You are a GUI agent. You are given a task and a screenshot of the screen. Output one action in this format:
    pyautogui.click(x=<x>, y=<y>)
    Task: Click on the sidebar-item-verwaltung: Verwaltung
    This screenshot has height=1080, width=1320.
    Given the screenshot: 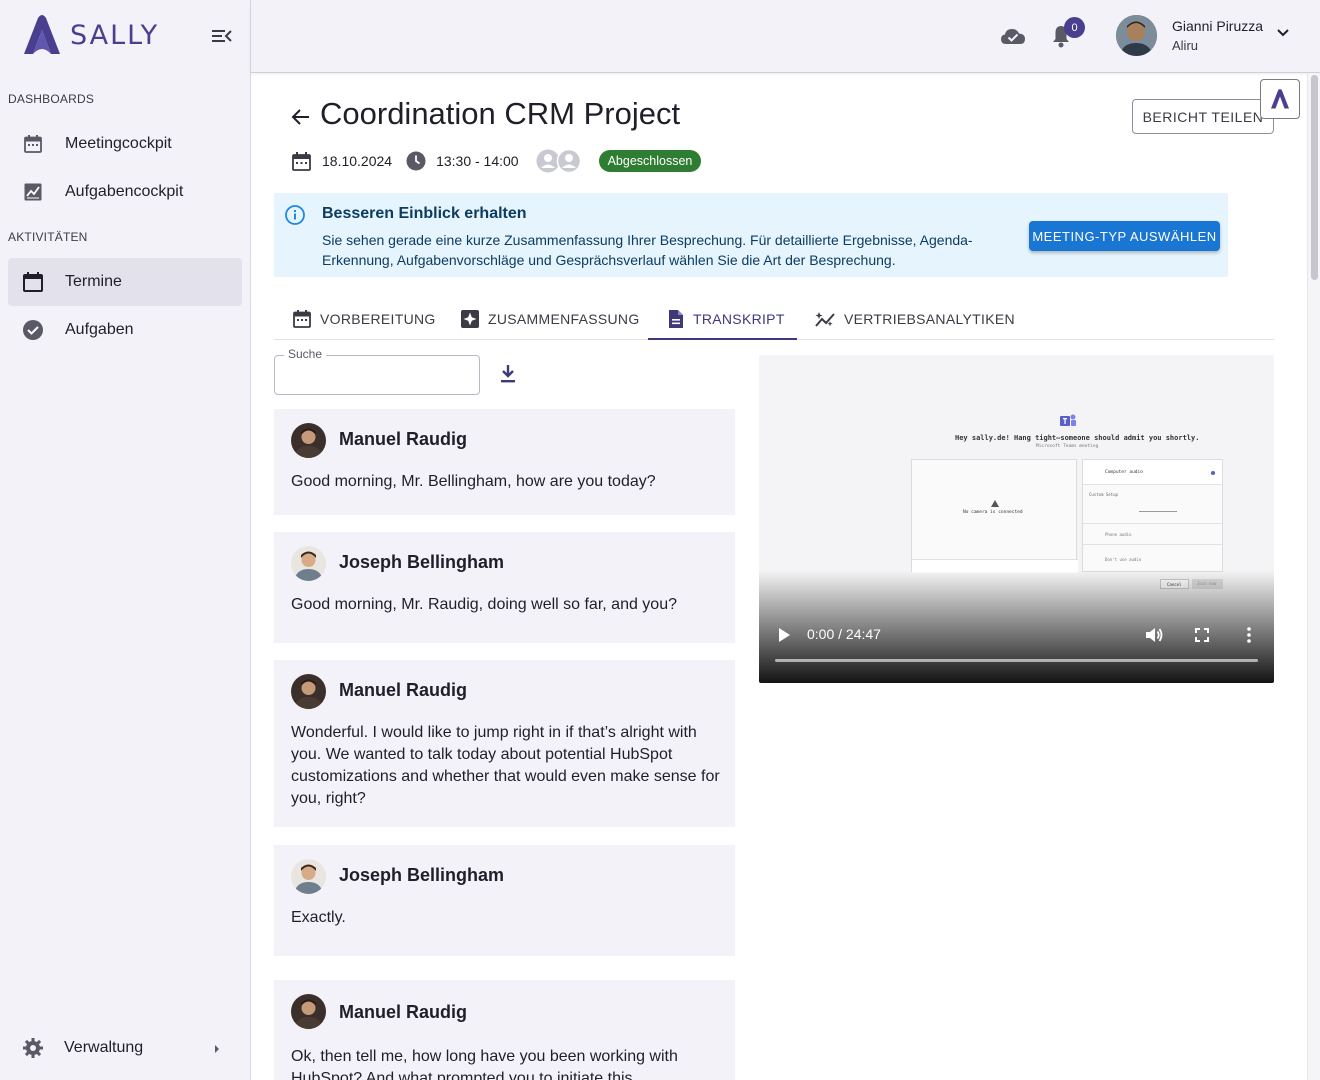 What is the action you would take?
    pyautogui.click(x=125, y=1048)
    